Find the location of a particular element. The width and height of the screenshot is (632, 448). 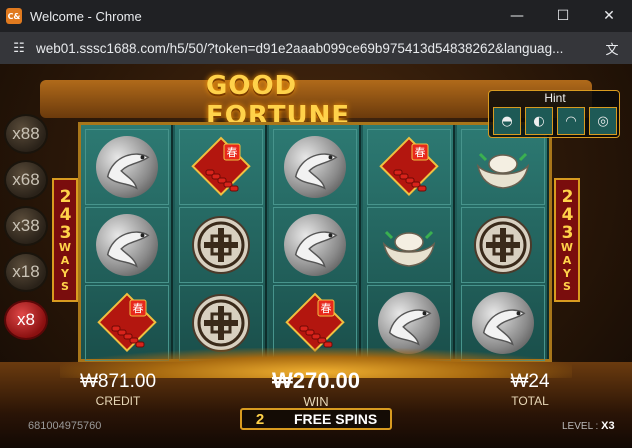

multiplier-x68: x68 is located at coordinates (26, 180).